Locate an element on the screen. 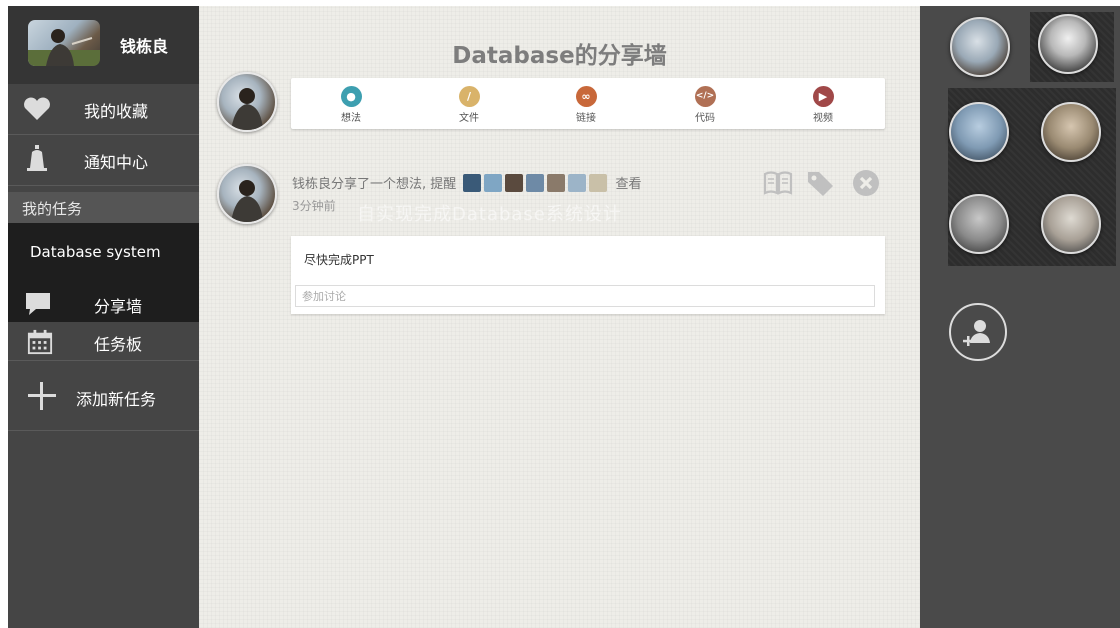 The image size is (1120, 628). task-item-database-system: Database system is located at coordinates (103, 254).